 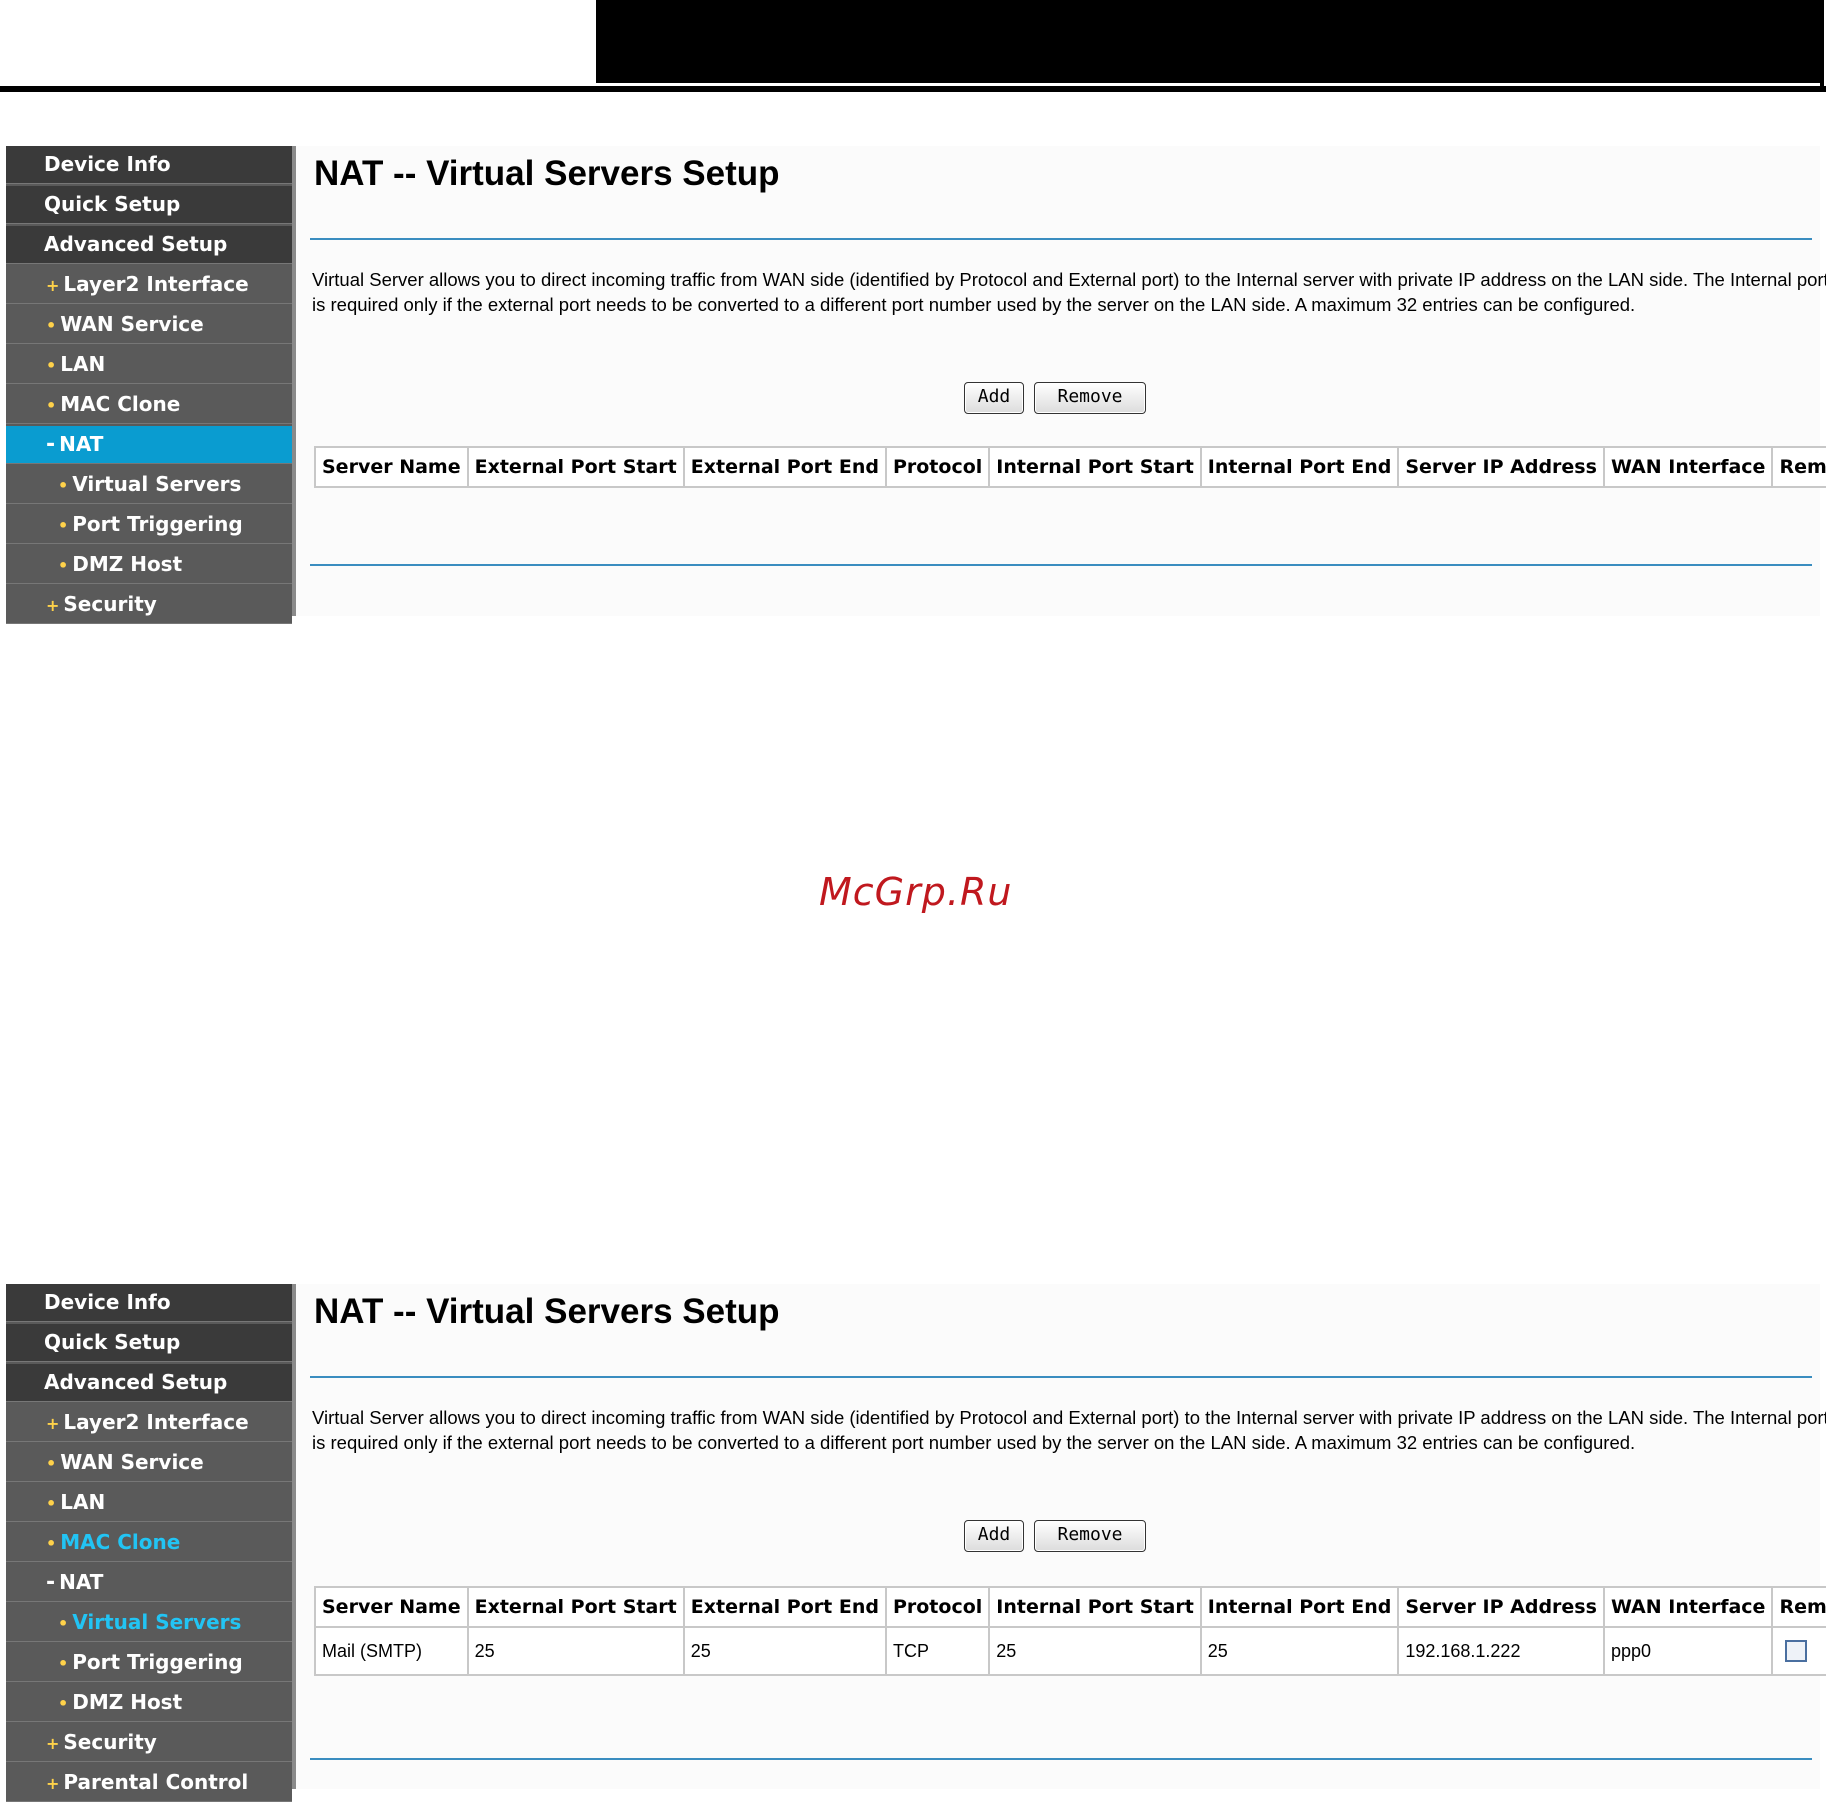 I want to click on cell-server-ip: 192.168.1.222, so click(x=1501, y=1651).